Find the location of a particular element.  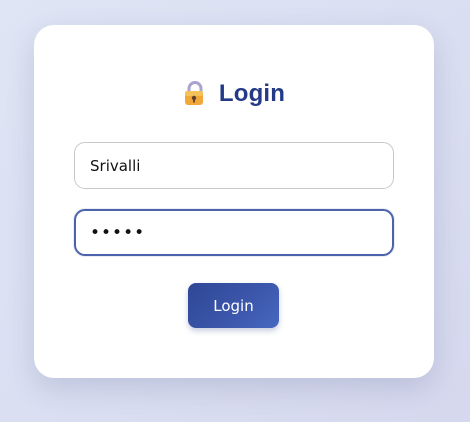

username-input: Srivalli is located at coordinates (234, 165).